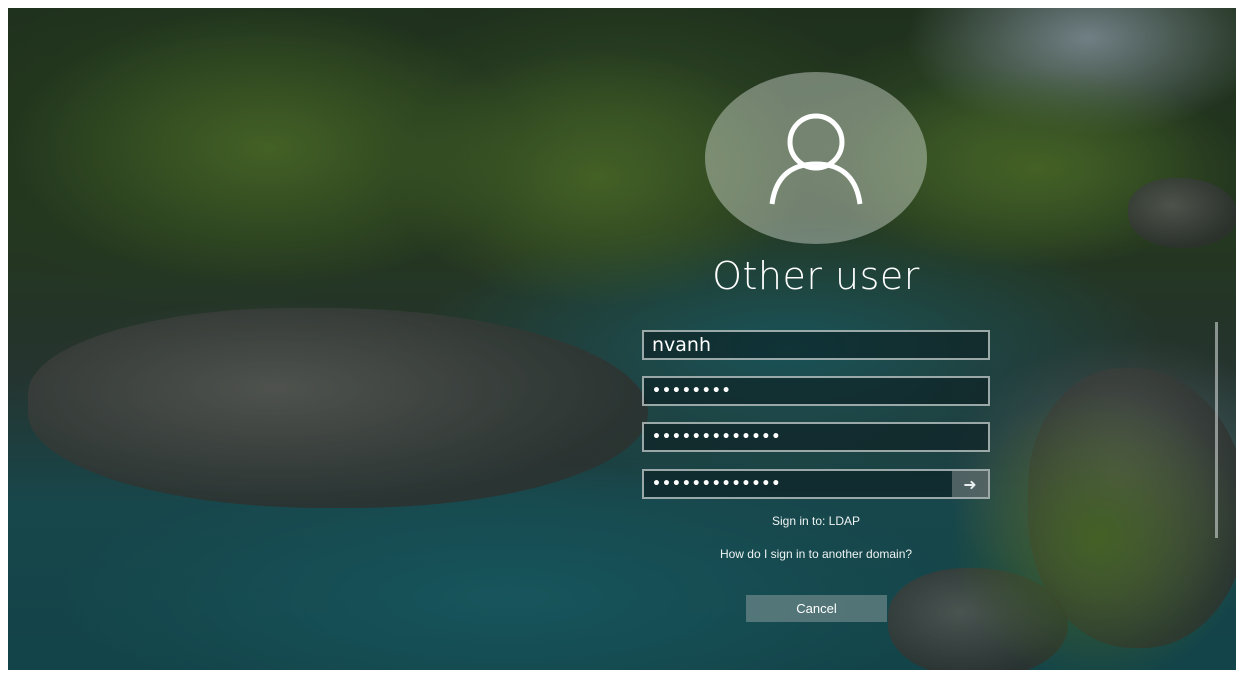  I want to click on sign-in-domain-label: Sign in to: LDAP, so click(816, 521).